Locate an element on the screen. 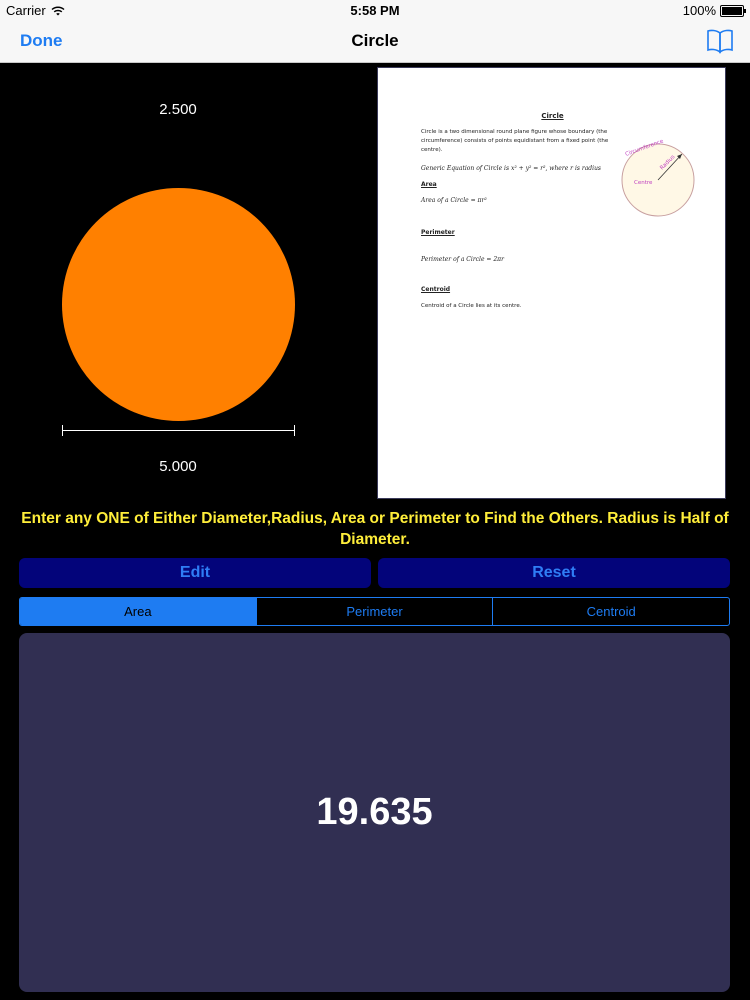 The width and height of the screenshot is (750, 1000). tab-centroid: Centroid is located at coordinates (610, 611).